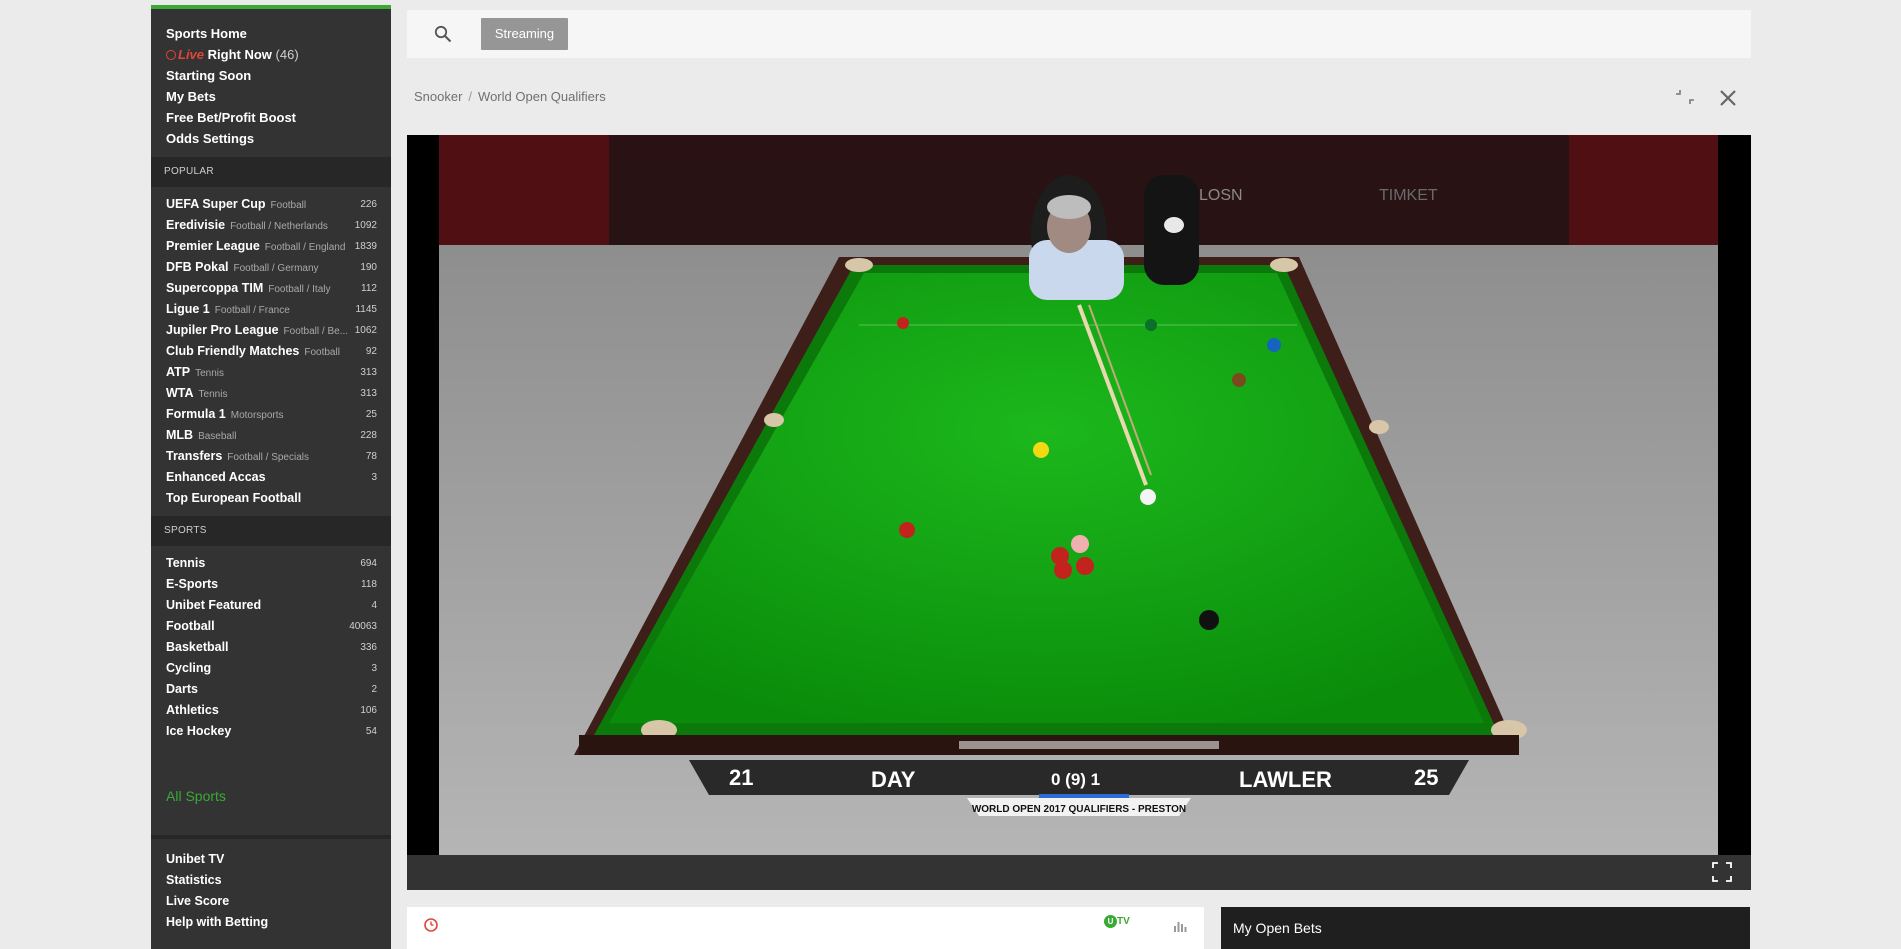 The image size is (1901, 949). What do you see at coordinates (195, 859) in the screenshot?
I see `sidebar-item-label: Unibet TV` at bounding box center [195, 859].